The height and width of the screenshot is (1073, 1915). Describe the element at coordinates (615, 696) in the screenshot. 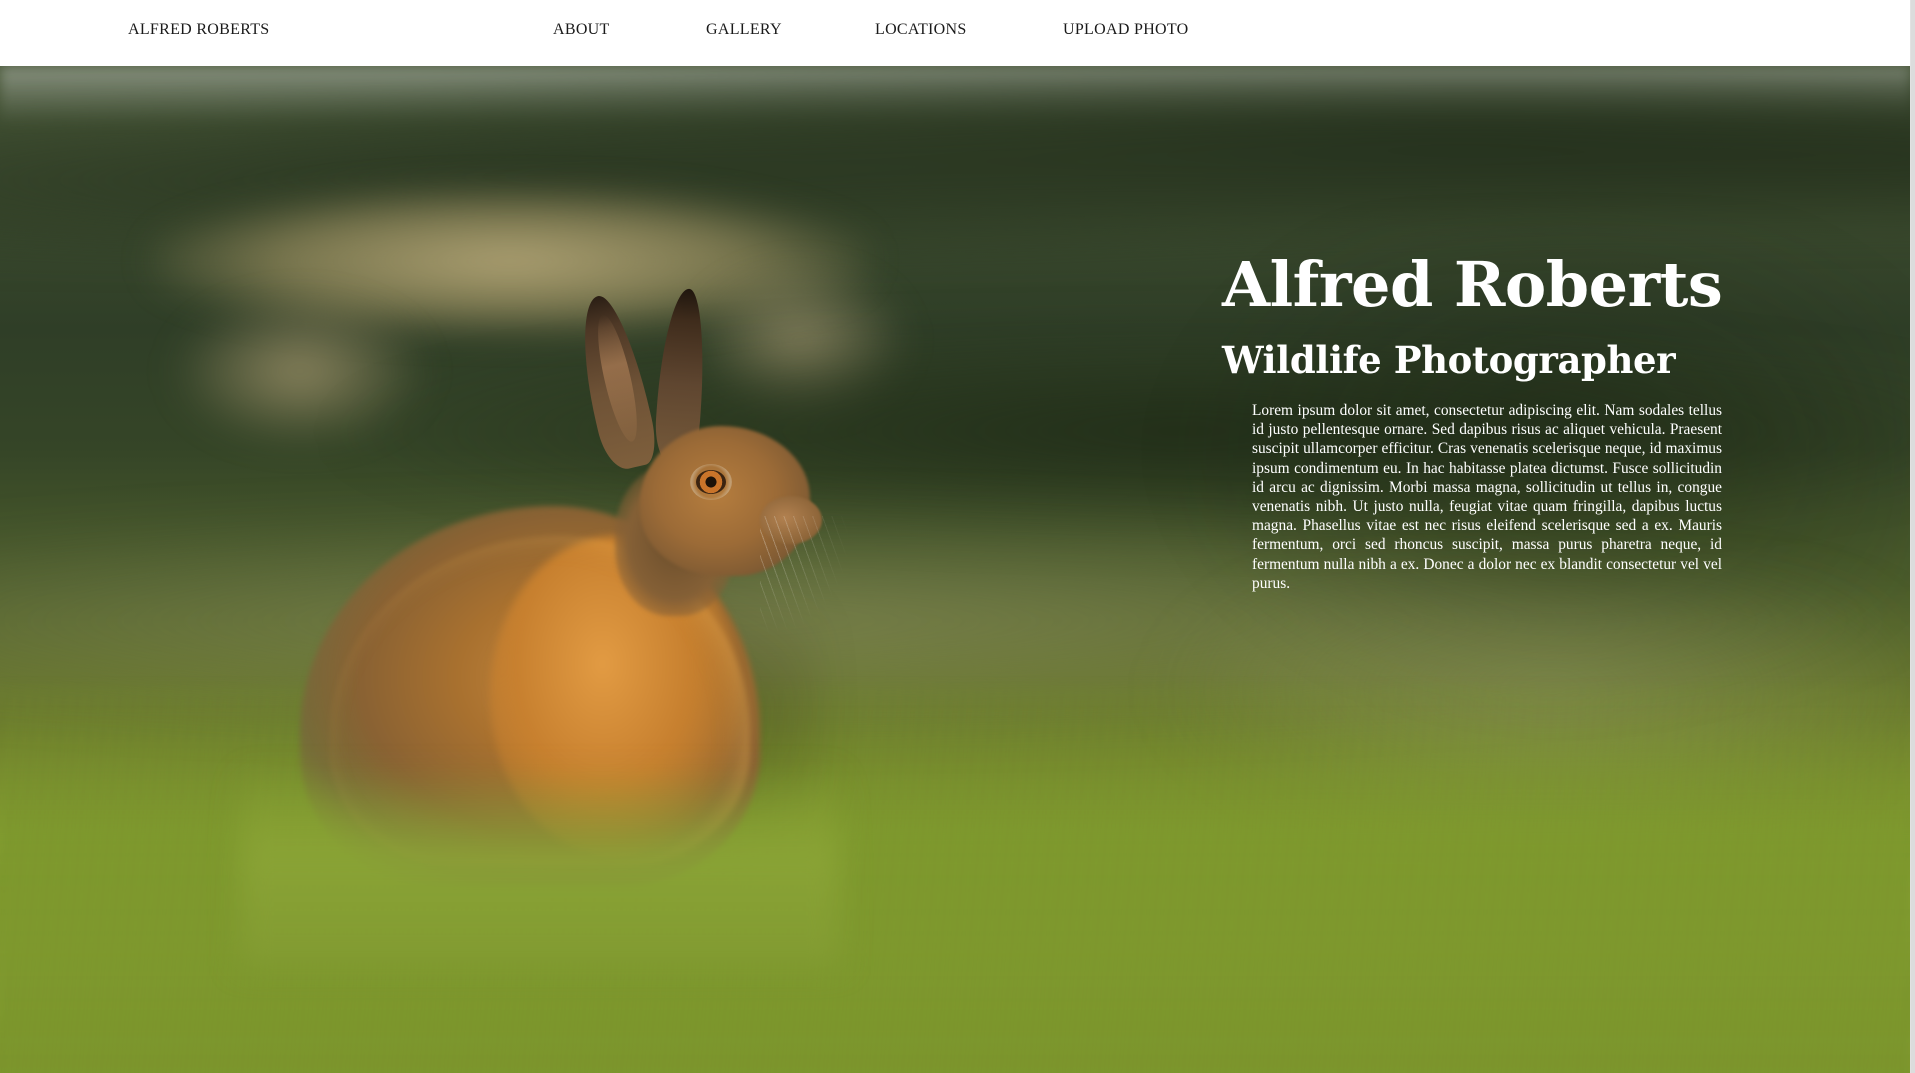

I see `hare-chest` at that location.